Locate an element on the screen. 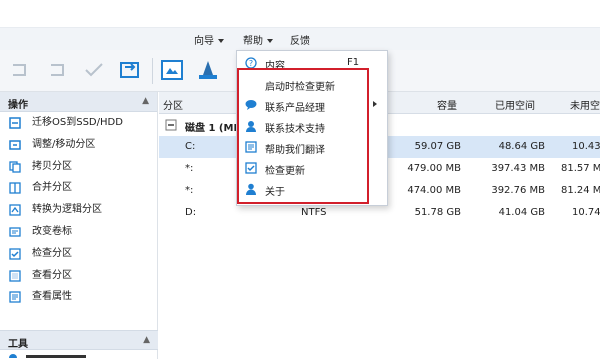 The image size is (600, 359). menu-help: 帮助 is located at coordinates (258, 39).